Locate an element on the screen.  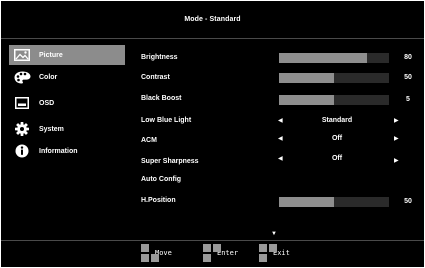
sidebar-item-information: Information is located at coordinates (67, 151).